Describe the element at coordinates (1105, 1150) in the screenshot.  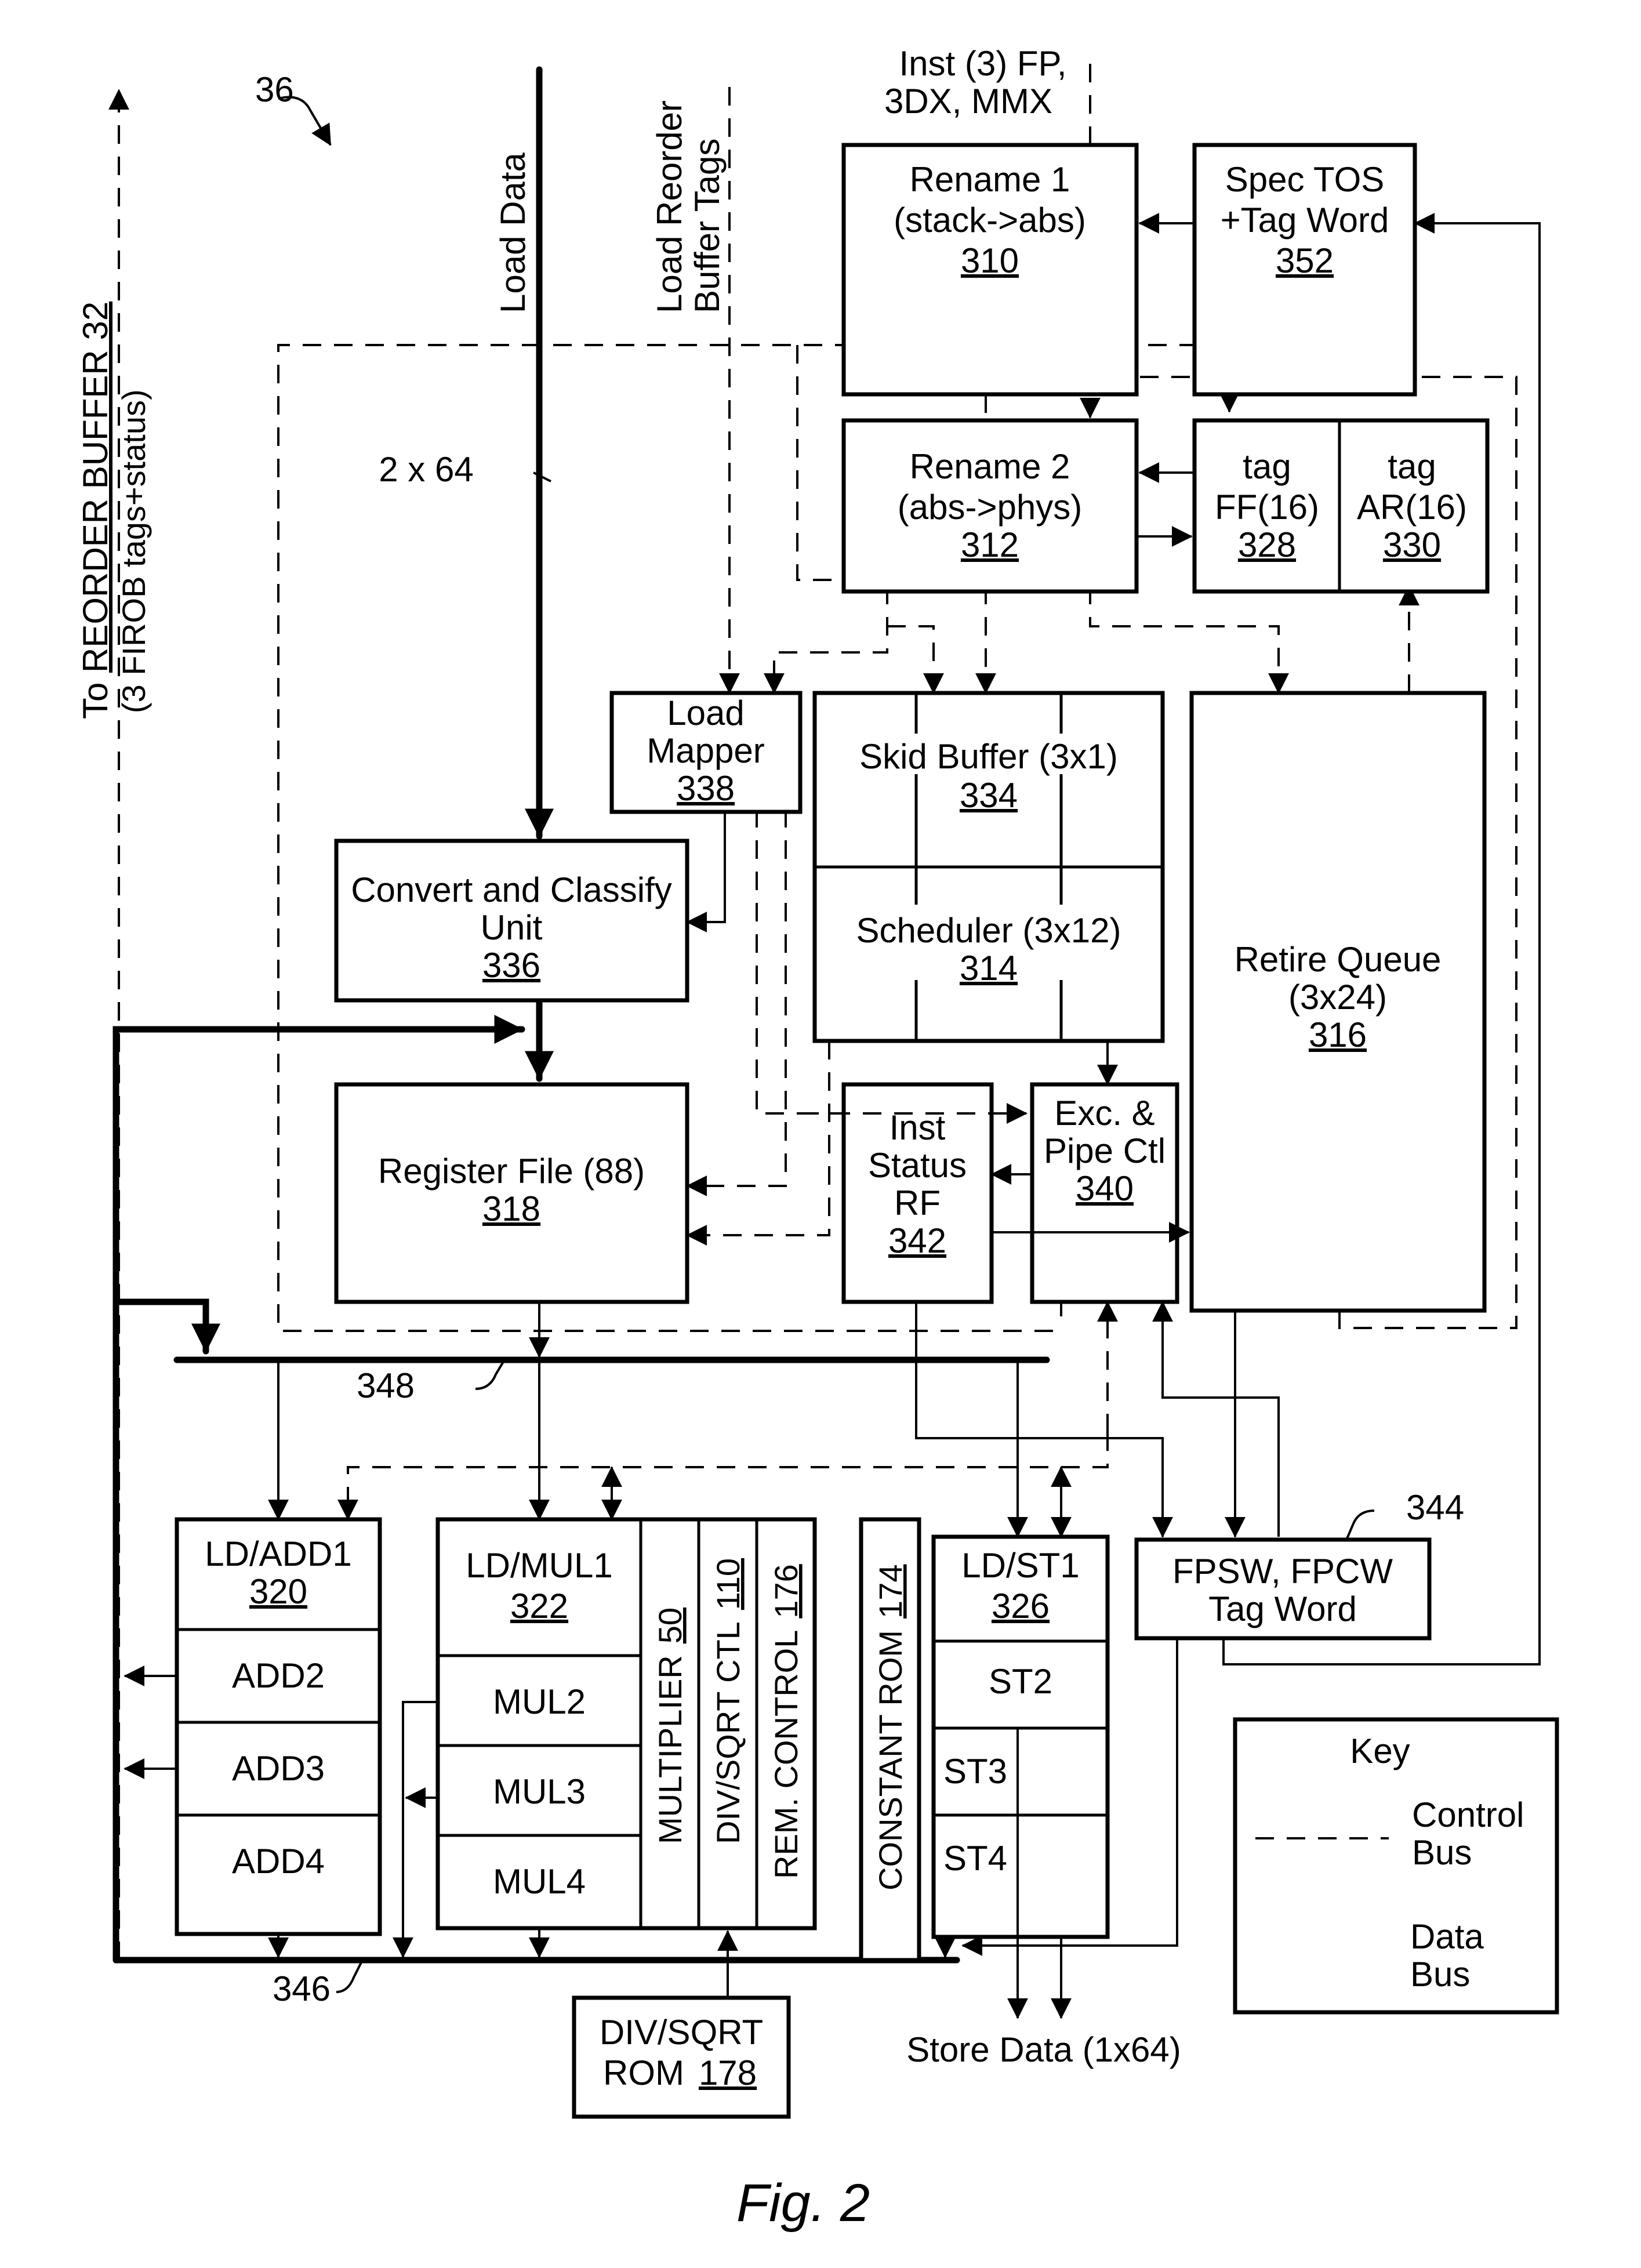
I see `exc-pipe-subtitle: Pipe Ctl` at that location.